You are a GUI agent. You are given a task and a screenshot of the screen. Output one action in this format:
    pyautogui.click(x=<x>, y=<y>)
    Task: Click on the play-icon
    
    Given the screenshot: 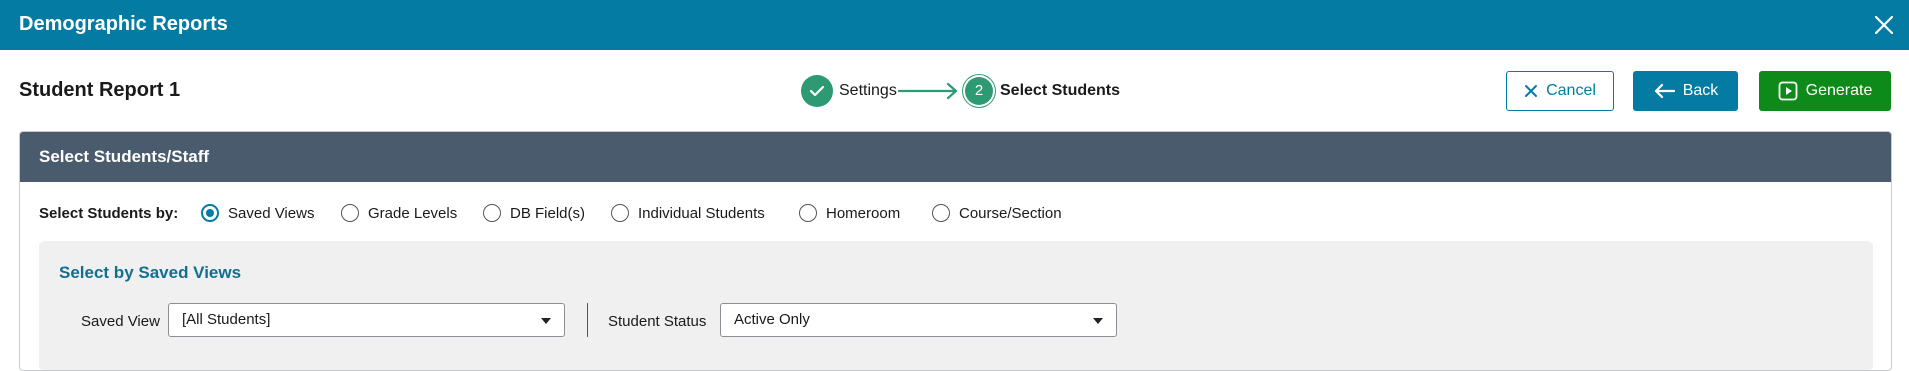 What is the action you would take?
    pyautogui.click(x=1788, y=91)
    